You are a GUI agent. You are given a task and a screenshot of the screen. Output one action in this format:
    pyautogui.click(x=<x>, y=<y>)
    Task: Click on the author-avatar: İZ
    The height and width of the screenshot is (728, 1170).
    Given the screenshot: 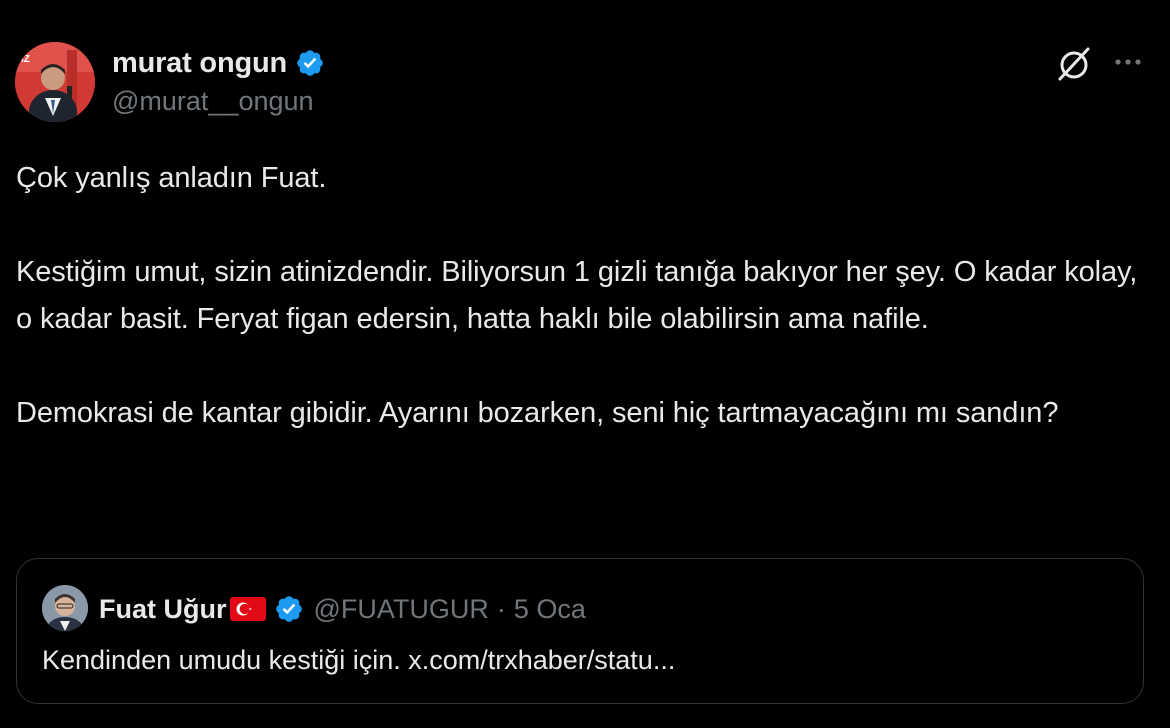 What is the action you would take?
    pyautogui.click(x=55, y=82)
    